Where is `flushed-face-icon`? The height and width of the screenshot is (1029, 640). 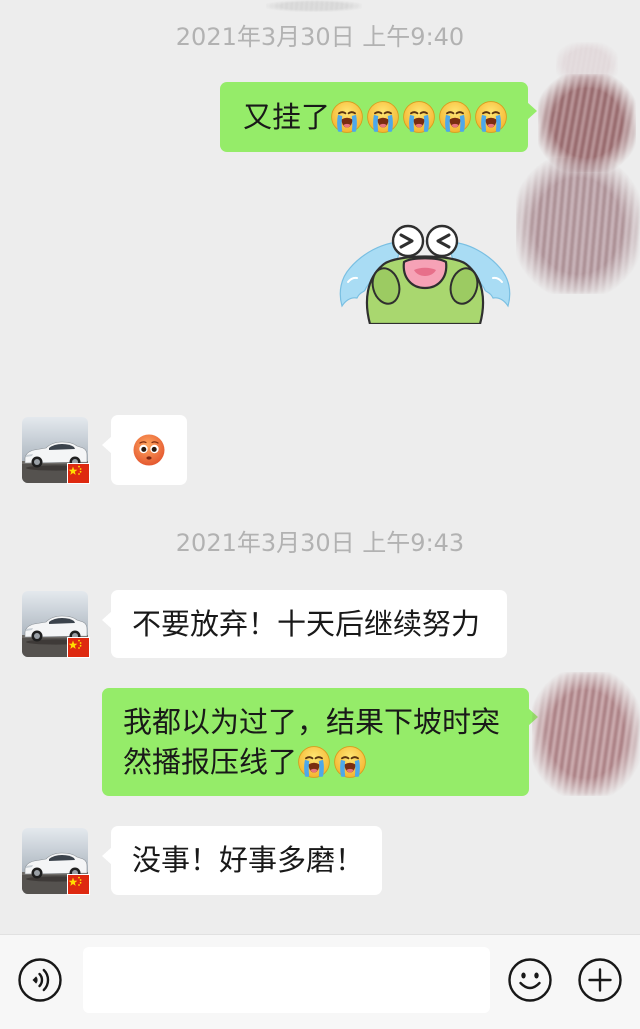 flushed-face-icon is located at coordinates (149, 450).